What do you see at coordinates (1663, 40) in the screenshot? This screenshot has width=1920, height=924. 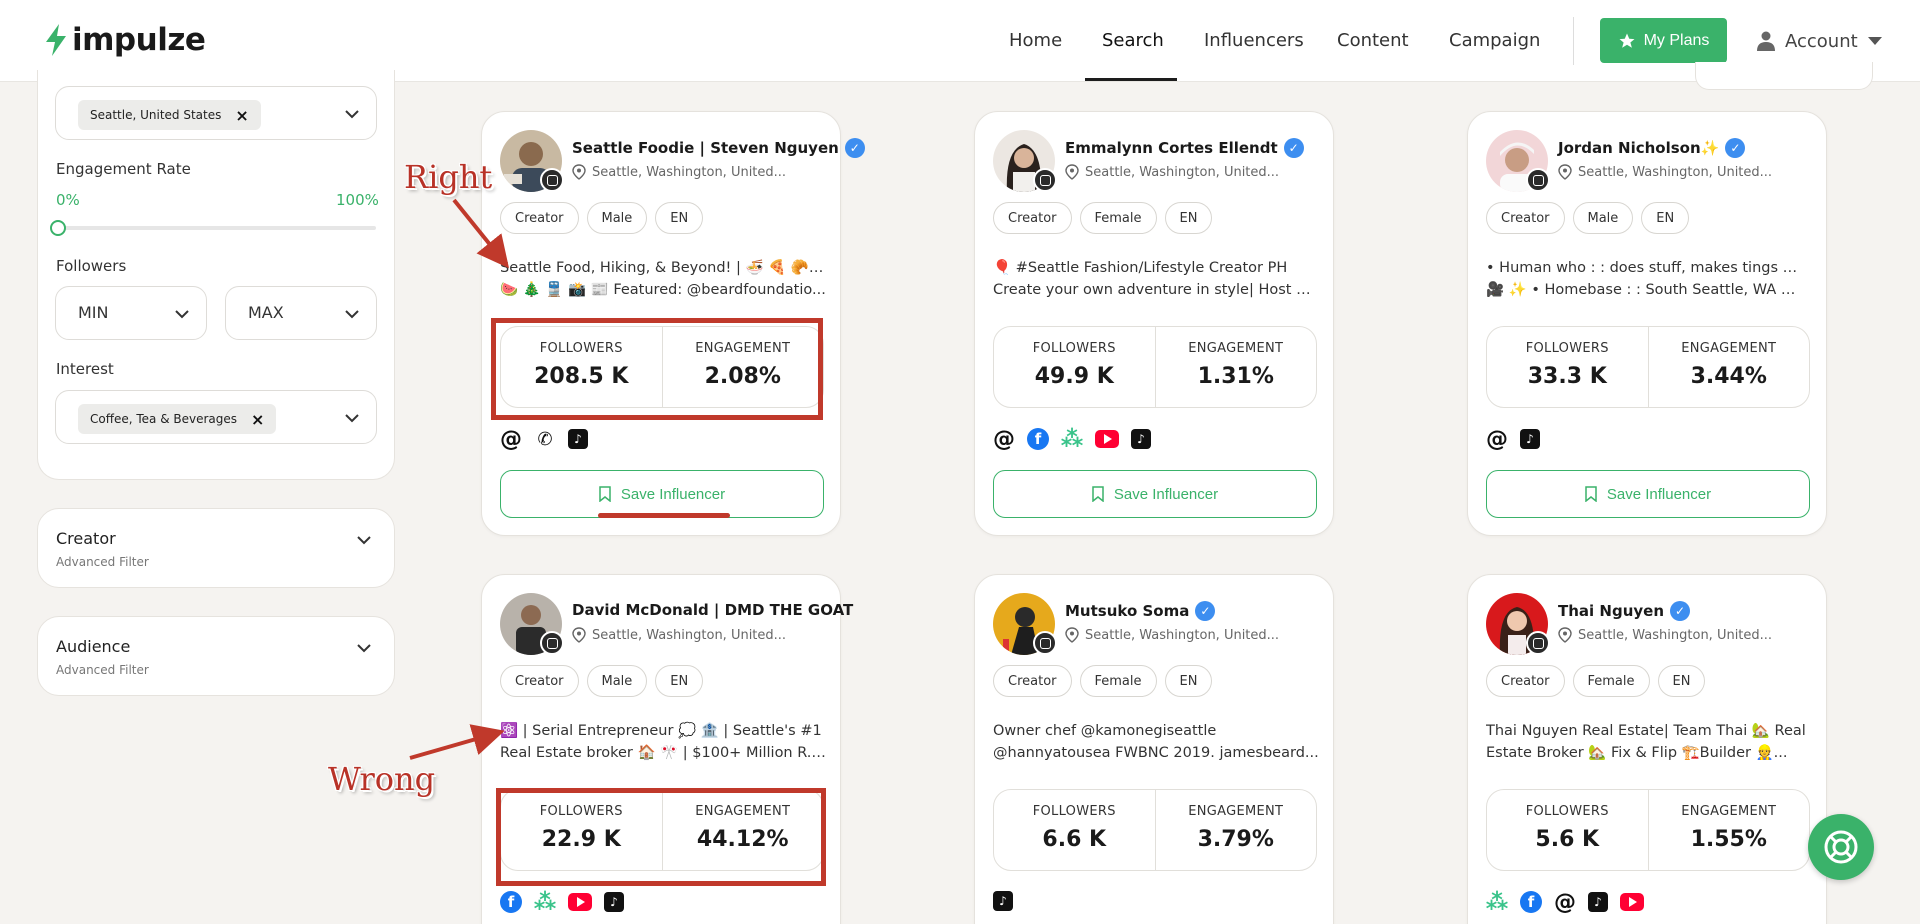 I see `my-plans-button: My Plans` at bounding box center [1663, 40].